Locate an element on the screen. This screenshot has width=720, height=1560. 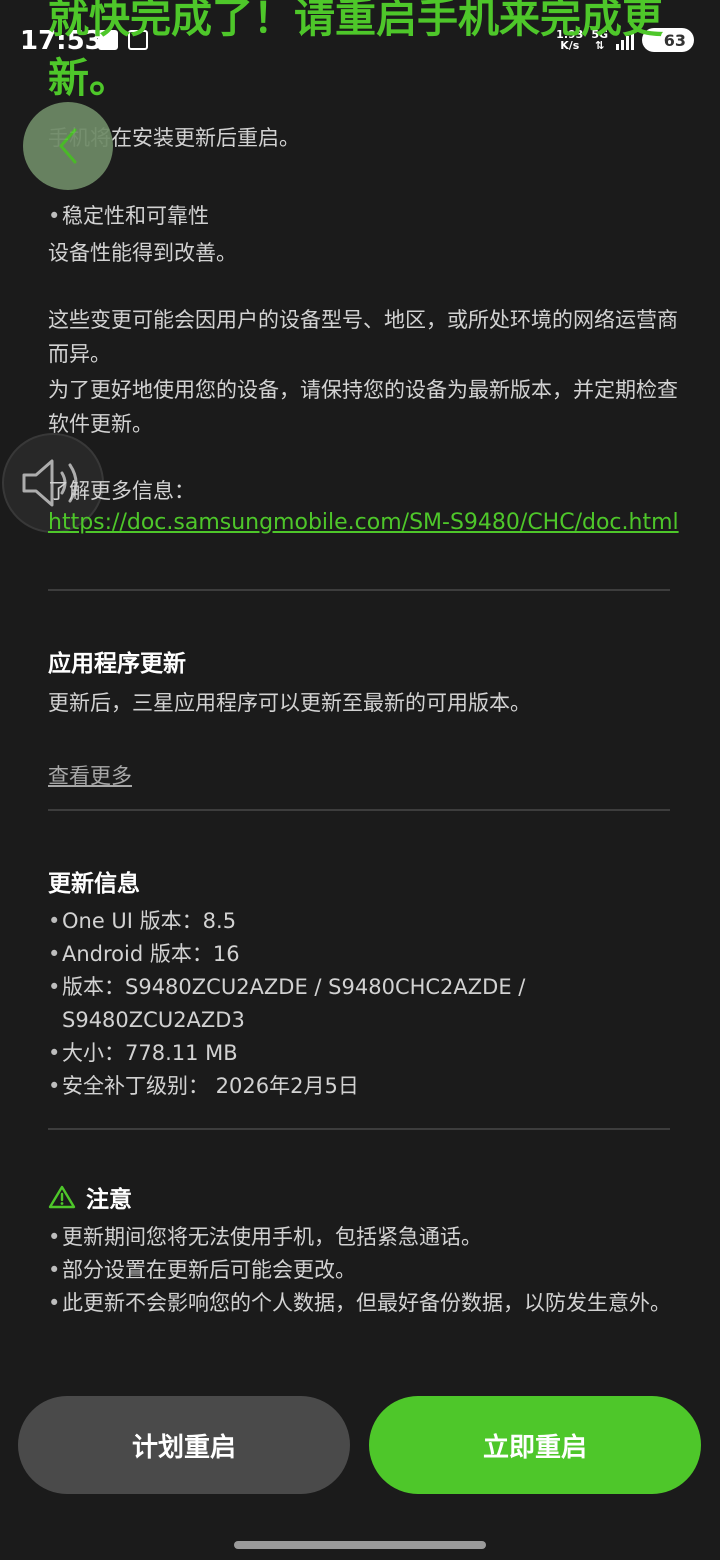
intro-text: 手机将在安装更新后重启。 is located at coordinates (174, 138).